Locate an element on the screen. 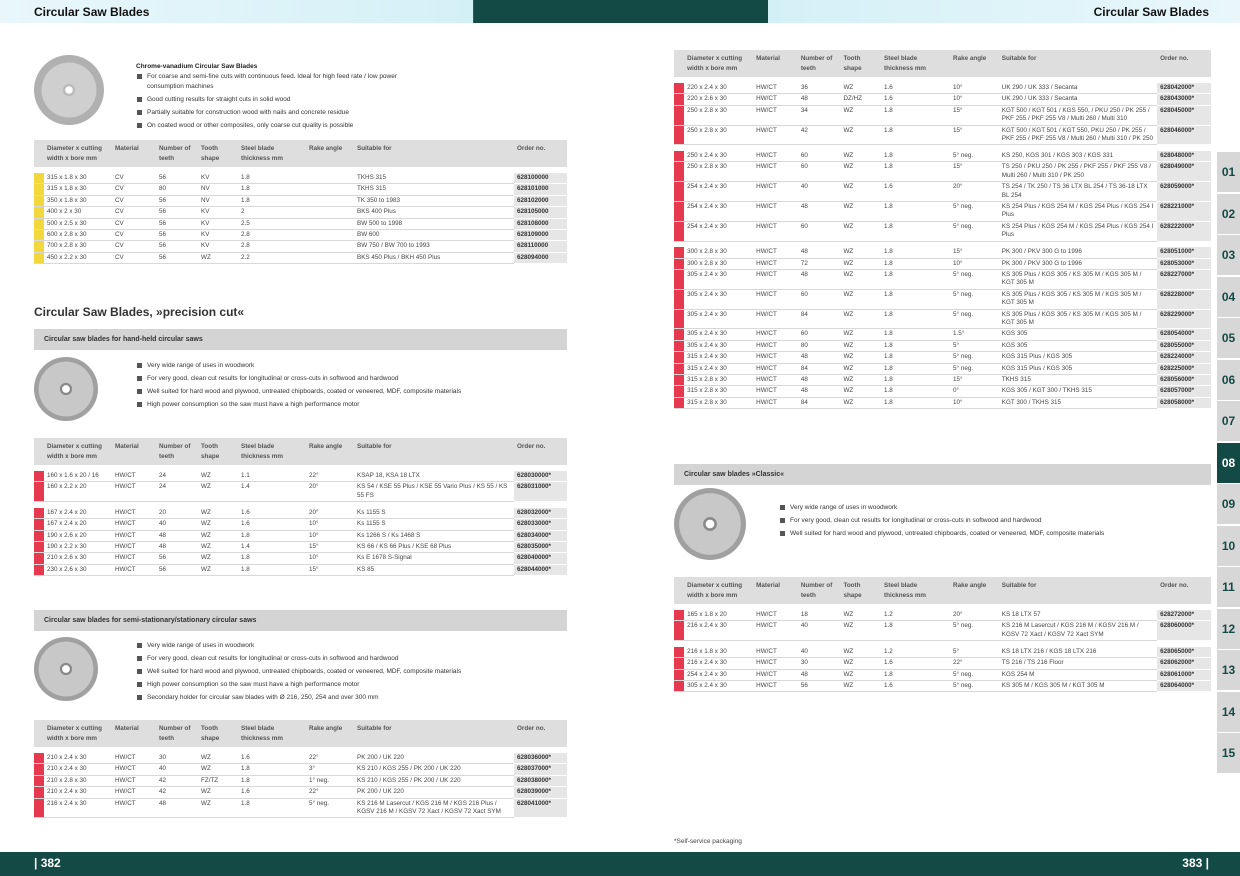 Image resolution: width=1240 pixels, height=876 pixels. table-cell: 0° is located at coordinates (974, 391).